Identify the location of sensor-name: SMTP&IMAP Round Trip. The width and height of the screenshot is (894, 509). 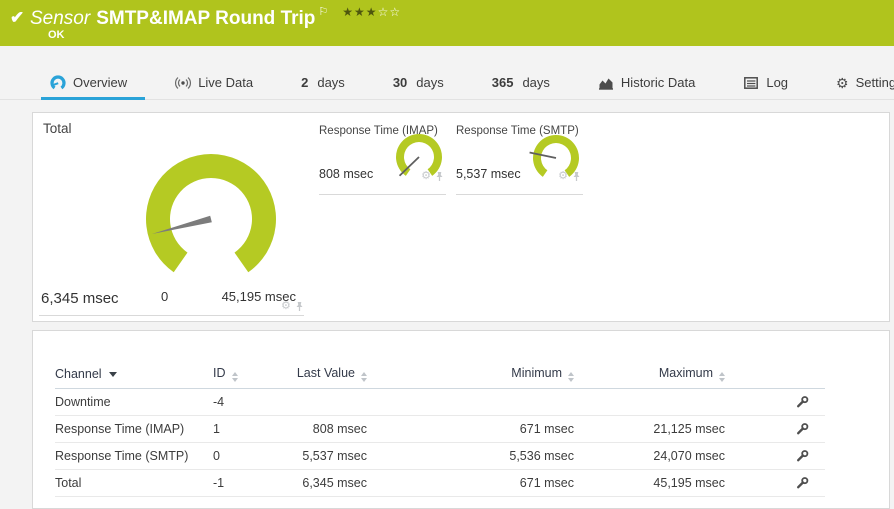
(206, 18).